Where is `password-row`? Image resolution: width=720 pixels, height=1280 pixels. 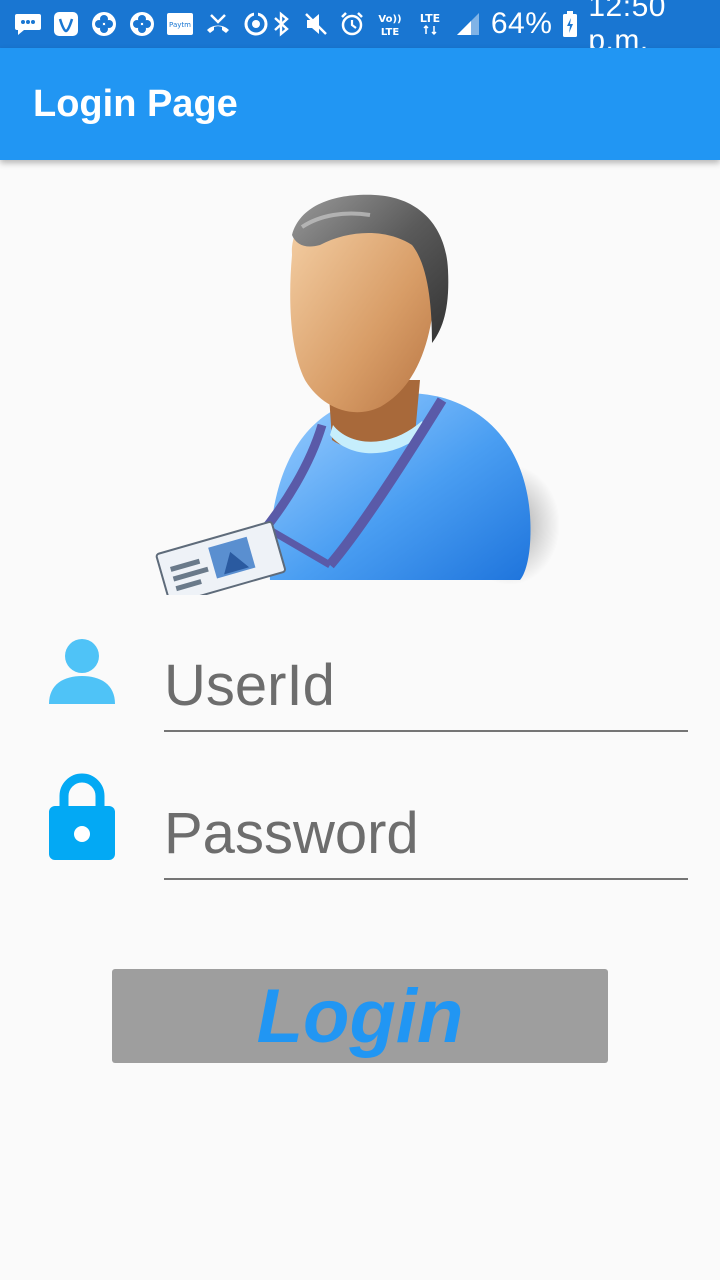
password-row is located at coordinates (360, 824).